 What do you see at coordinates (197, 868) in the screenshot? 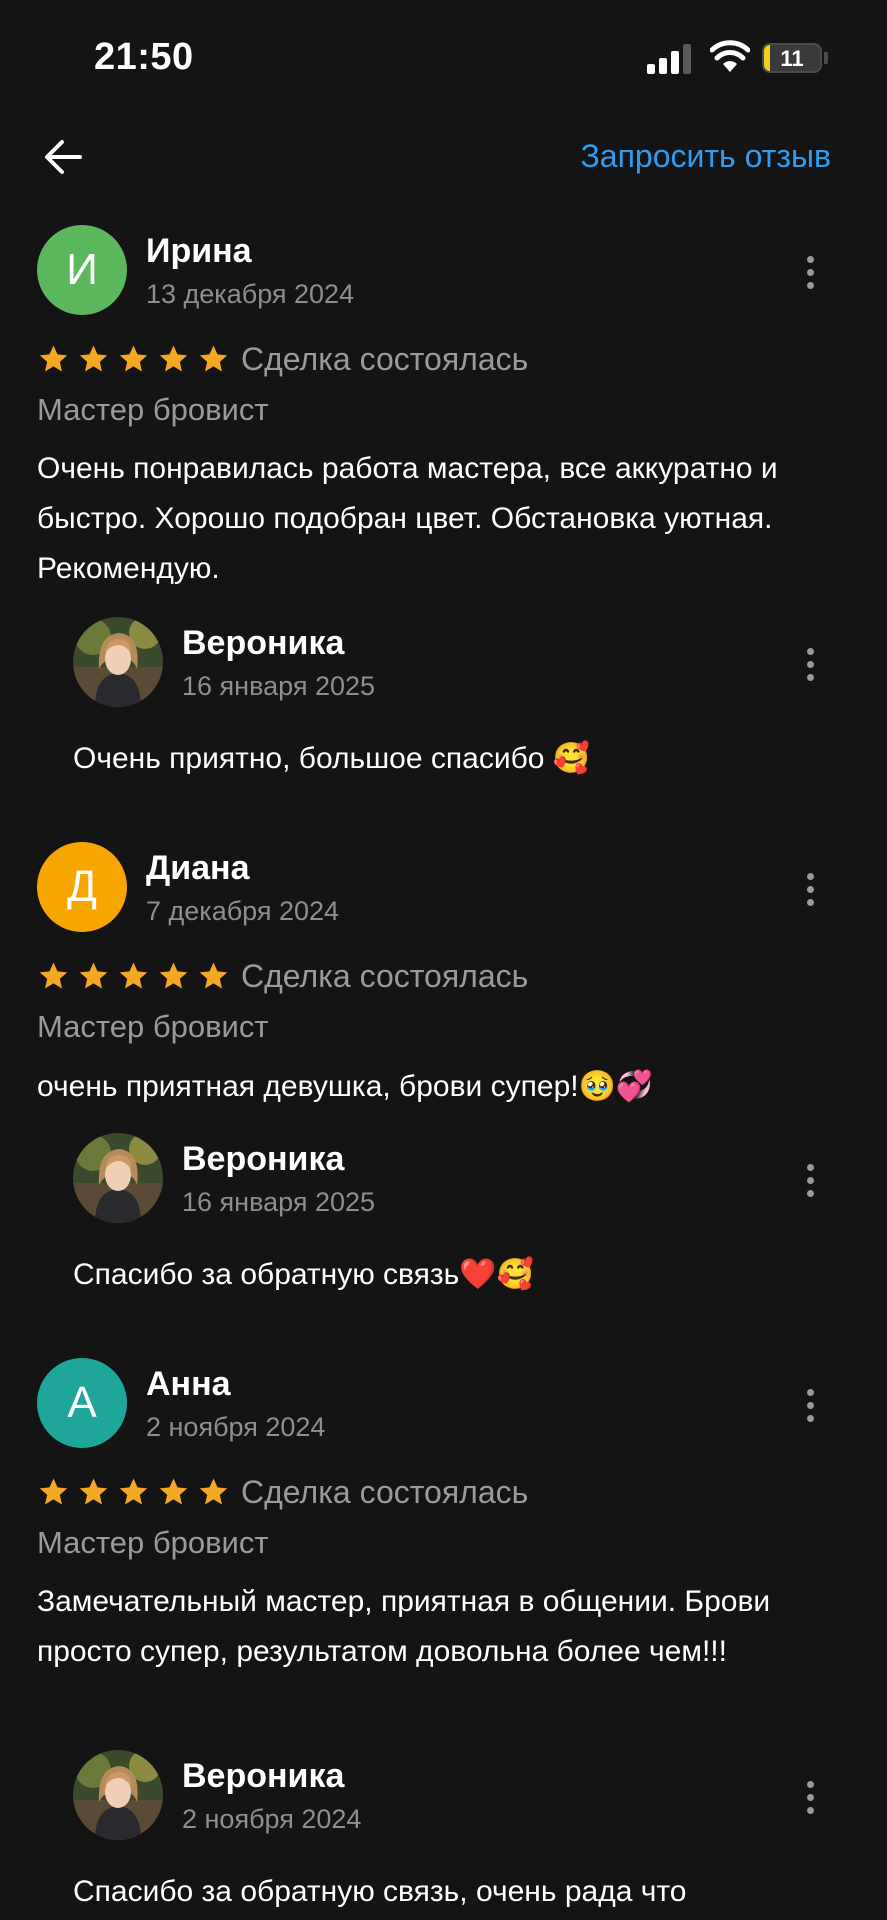
I see `review-author: Диана` at bounding box center [197, 868].